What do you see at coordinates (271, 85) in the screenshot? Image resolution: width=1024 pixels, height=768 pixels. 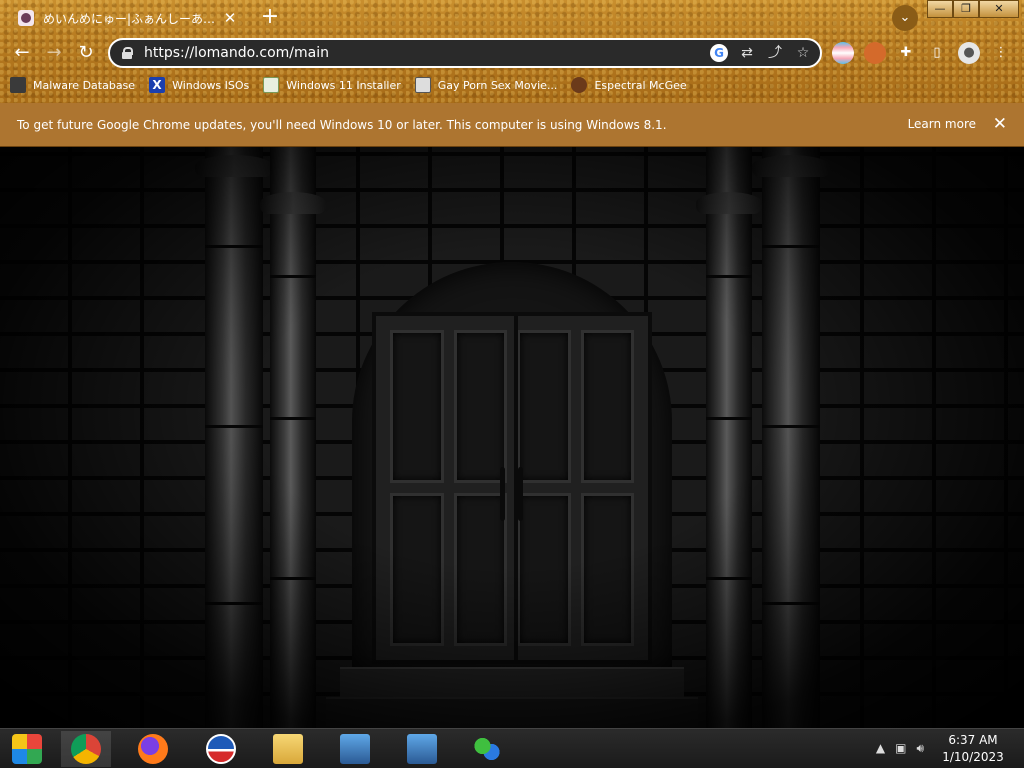 I see `installer-icon` at bounding box center [271, 85].